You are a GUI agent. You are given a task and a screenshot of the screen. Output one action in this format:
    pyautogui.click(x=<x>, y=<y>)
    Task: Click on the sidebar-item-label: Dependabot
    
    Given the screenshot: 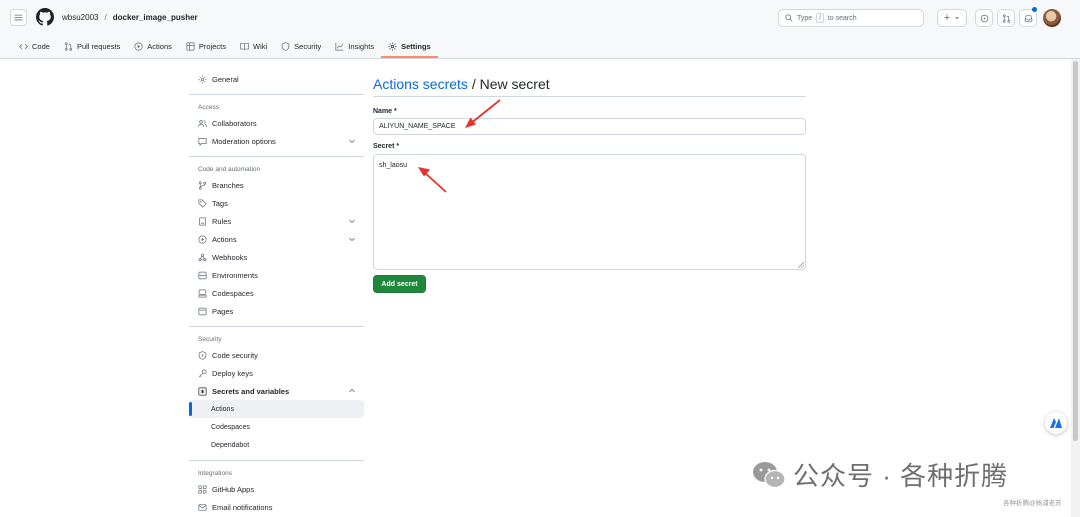 What is the action you would take?
    pyautogui.click(x=230, y=445)
    